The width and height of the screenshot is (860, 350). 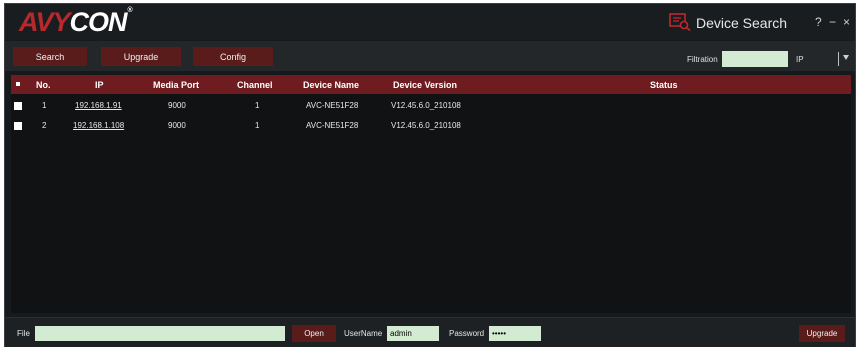 What do you see at coordinates (61, 21) in the screenshot?
I see `logo-y: Y` at bounding box center [61, 21].